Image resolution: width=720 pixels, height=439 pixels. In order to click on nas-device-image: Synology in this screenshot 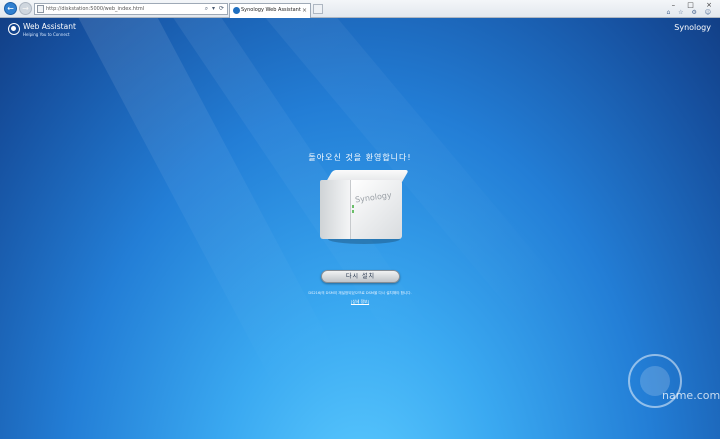, I will do `click(364, 207)`.